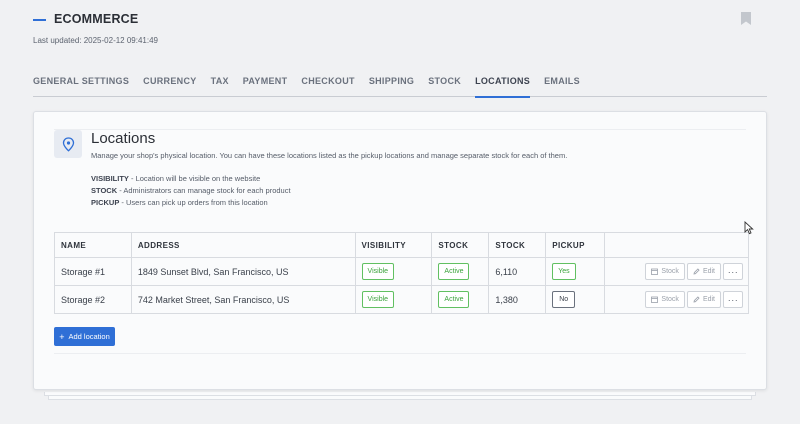 The height and width of the screenshot is (424, 800). I want to click on tab-shipping: SHIPPING, so click(391, 85).